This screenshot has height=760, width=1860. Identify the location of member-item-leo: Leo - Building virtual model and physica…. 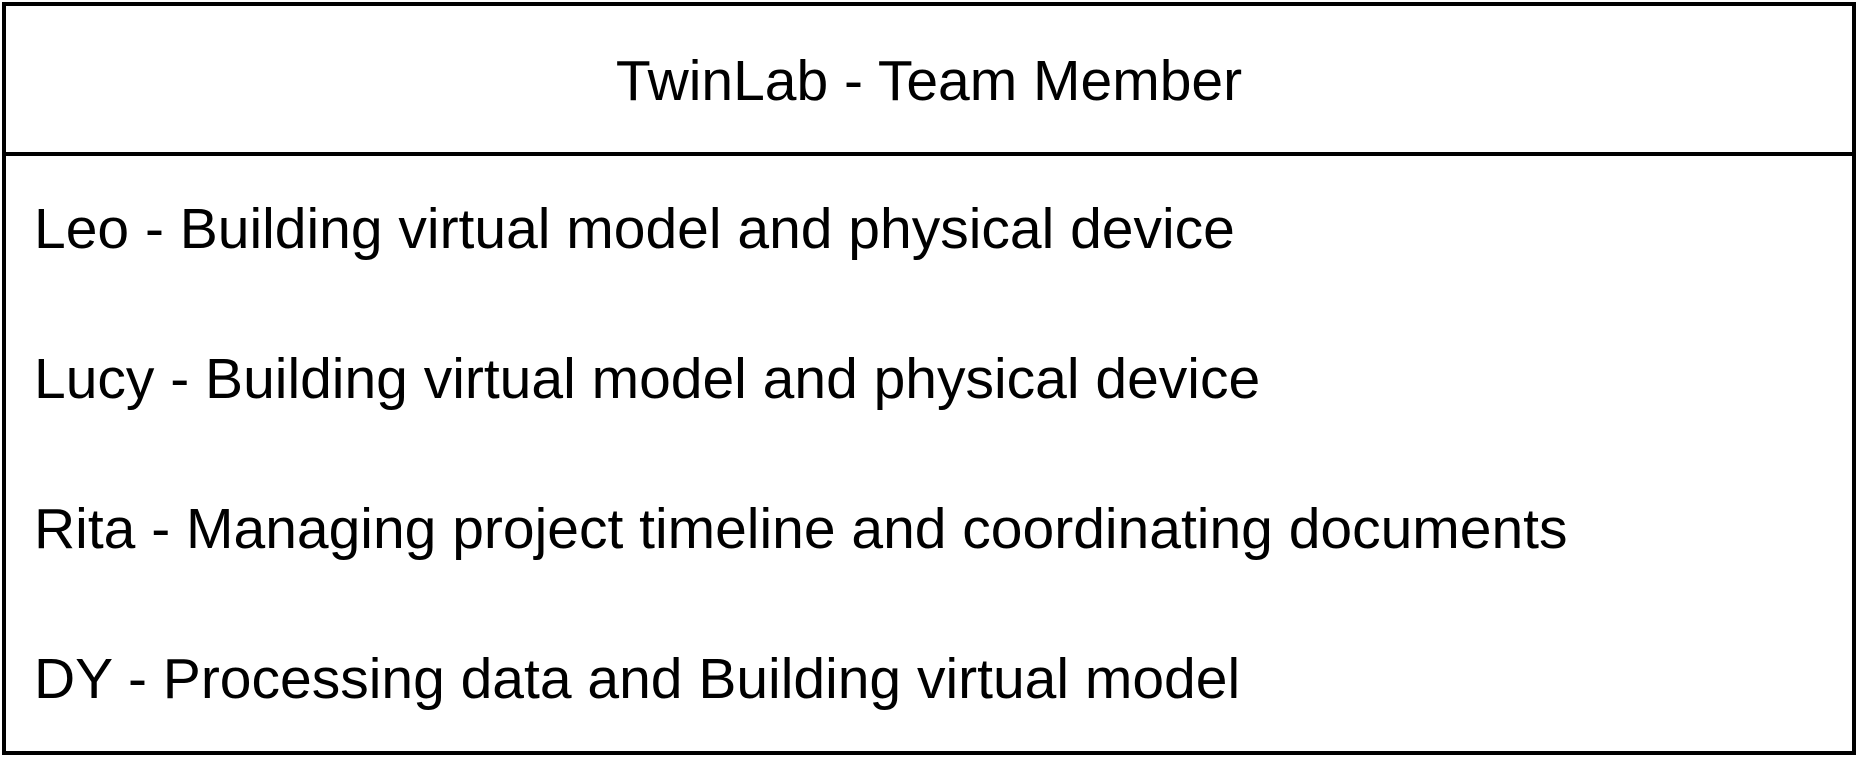
(634, 229).